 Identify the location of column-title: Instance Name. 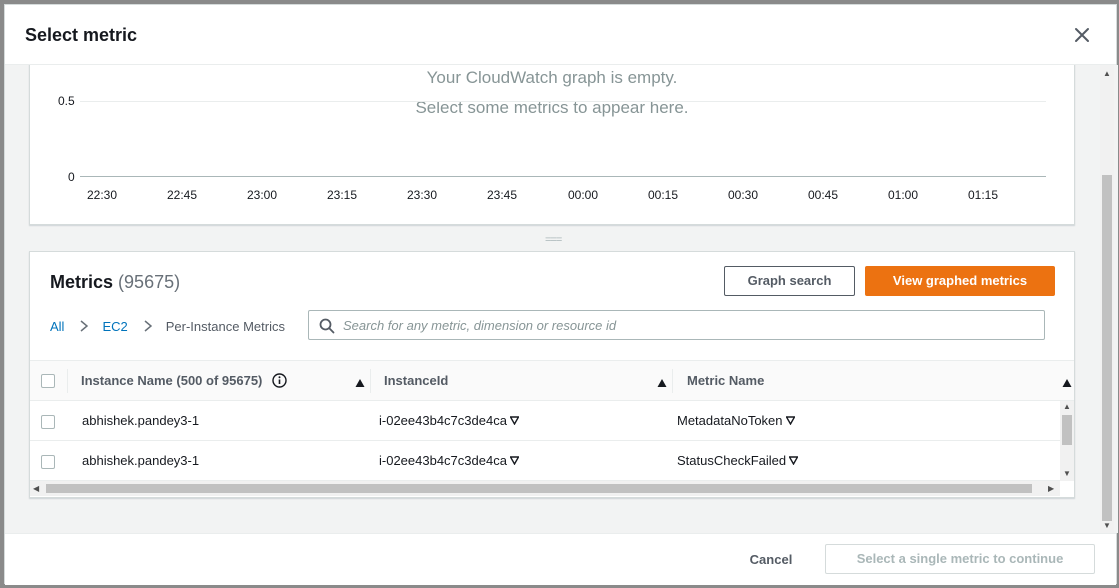
(127, 380).